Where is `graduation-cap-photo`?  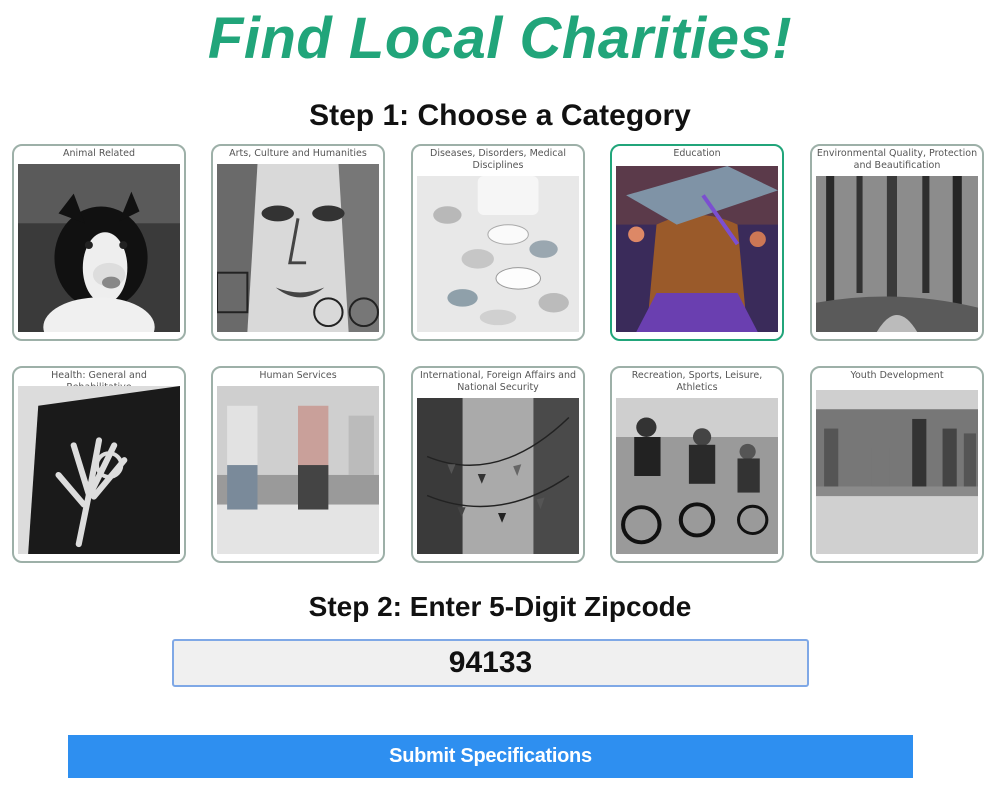
graduation-cap-photo is located at coordinates (697, 249).